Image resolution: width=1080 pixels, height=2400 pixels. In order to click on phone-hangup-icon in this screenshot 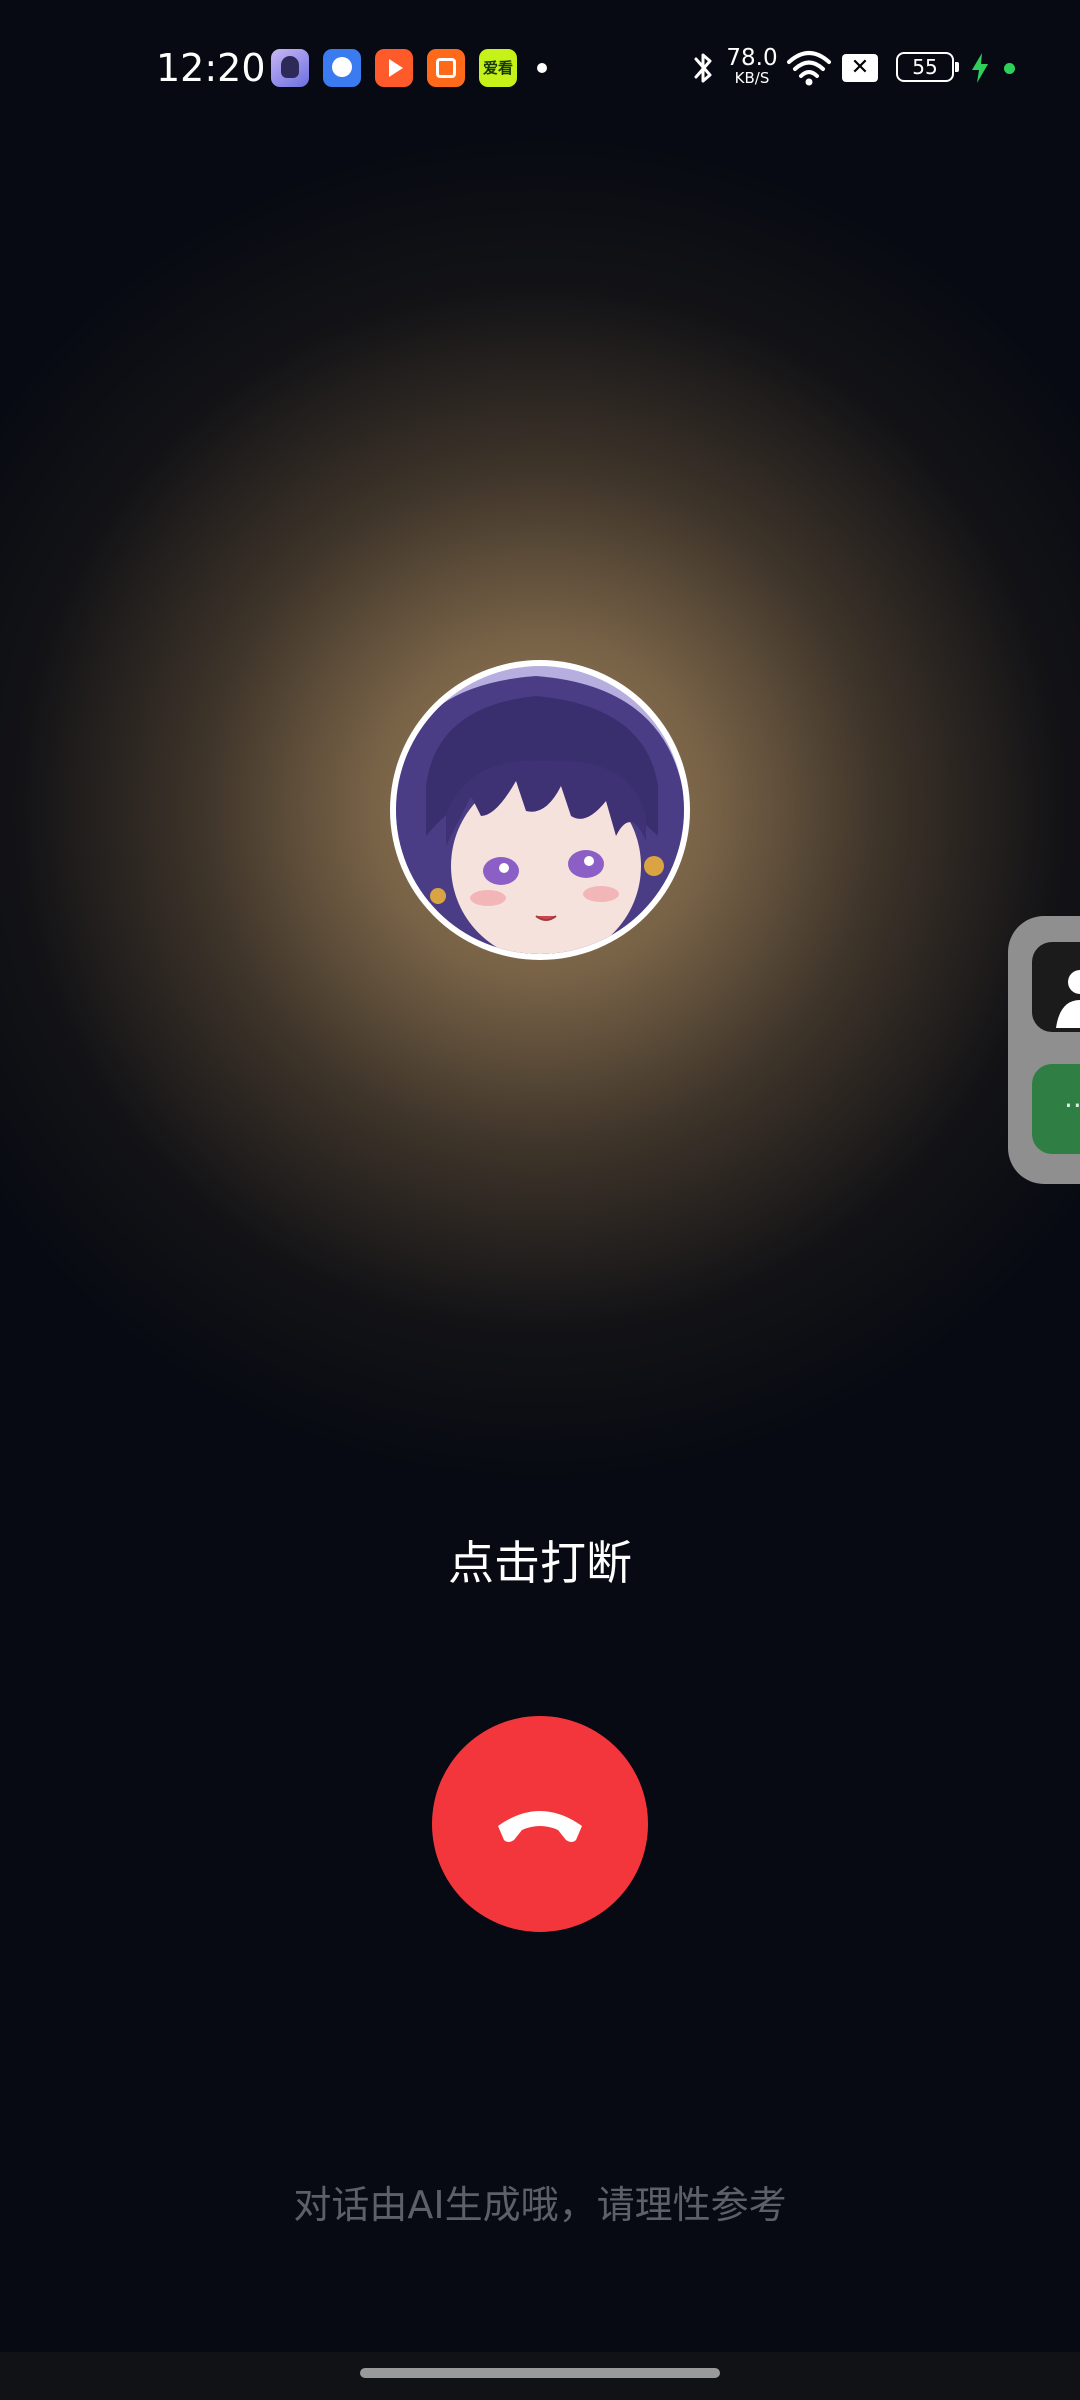, I will do `click(540, 1826)`.